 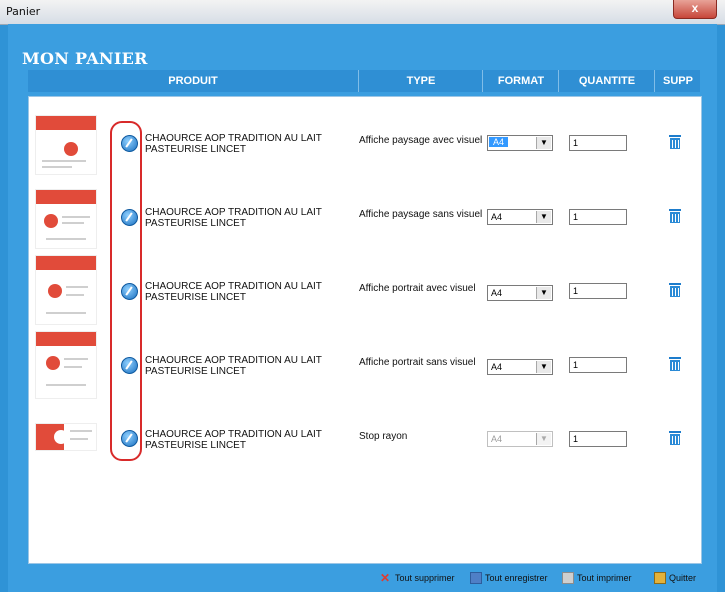 I want to click on print-all-button: Tout imprimer, so click(x=597, y=578).